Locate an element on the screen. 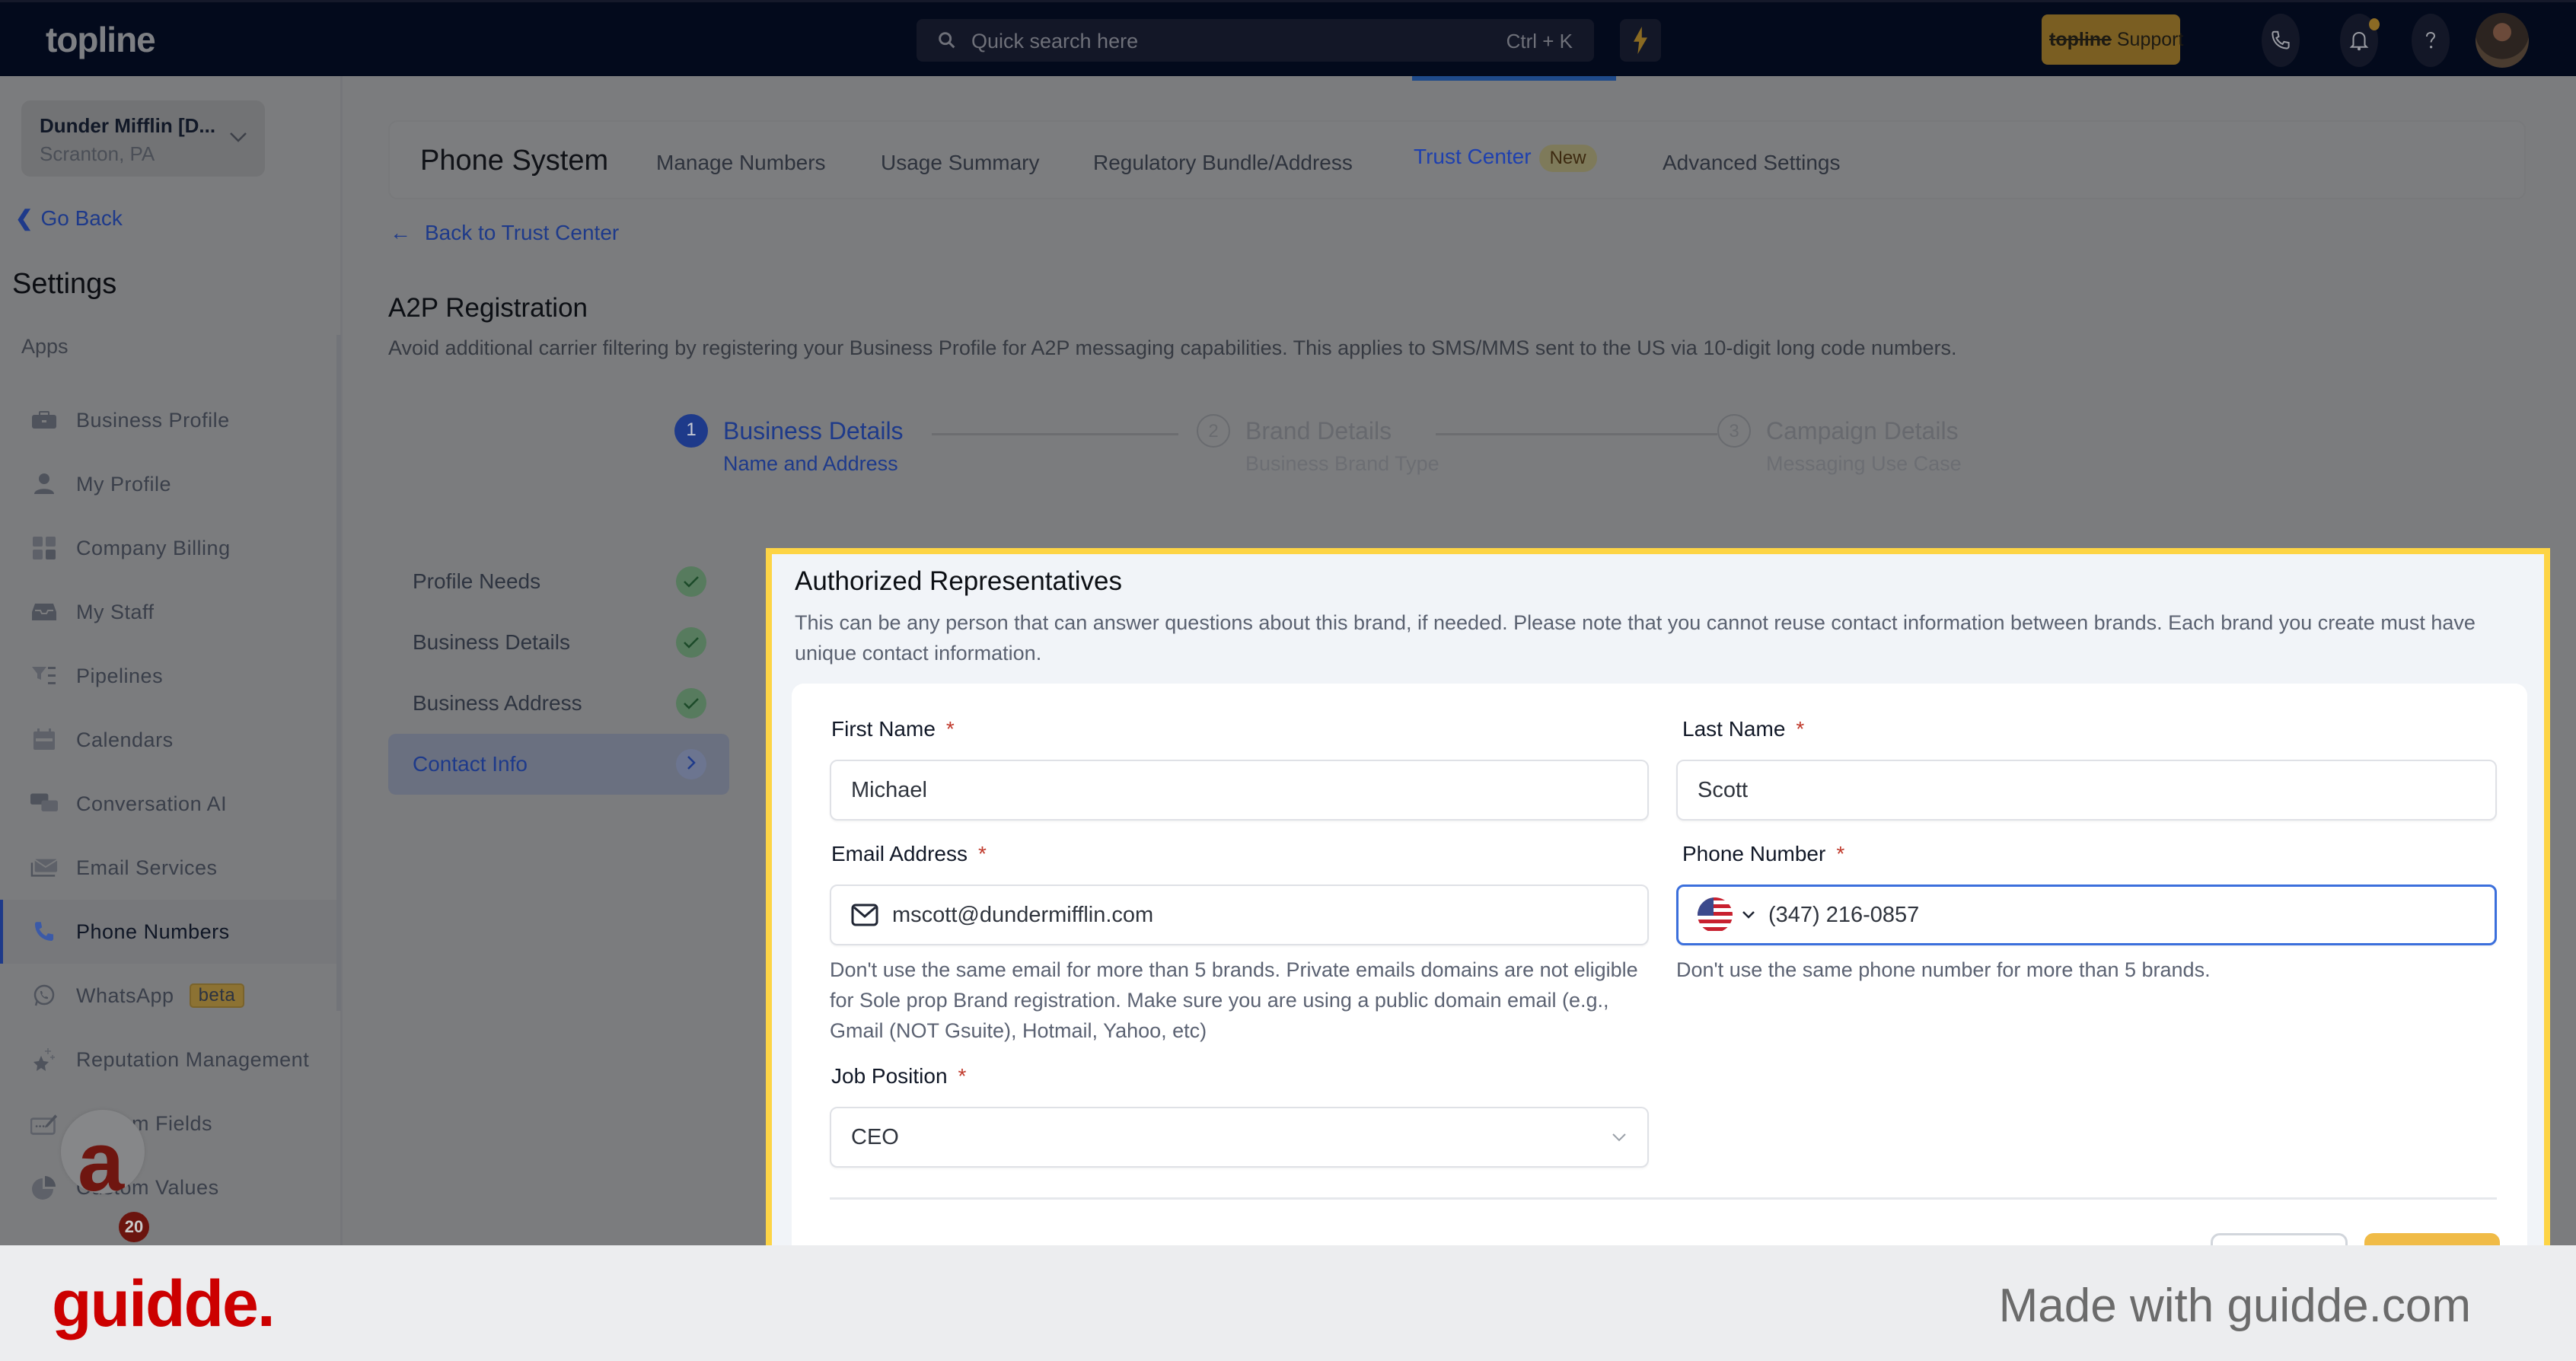 The height and width of the screenshot is (1361, 2576). label-text: Job Position is located at coordinates (890, 1076).